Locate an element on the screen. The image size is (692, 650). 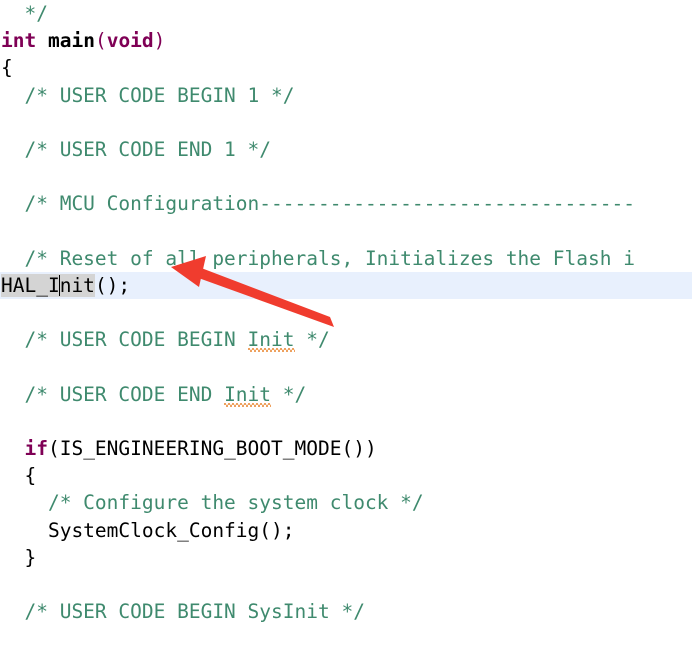
code-line-current: HAL_Init(); is located at coordinates (346, 285).